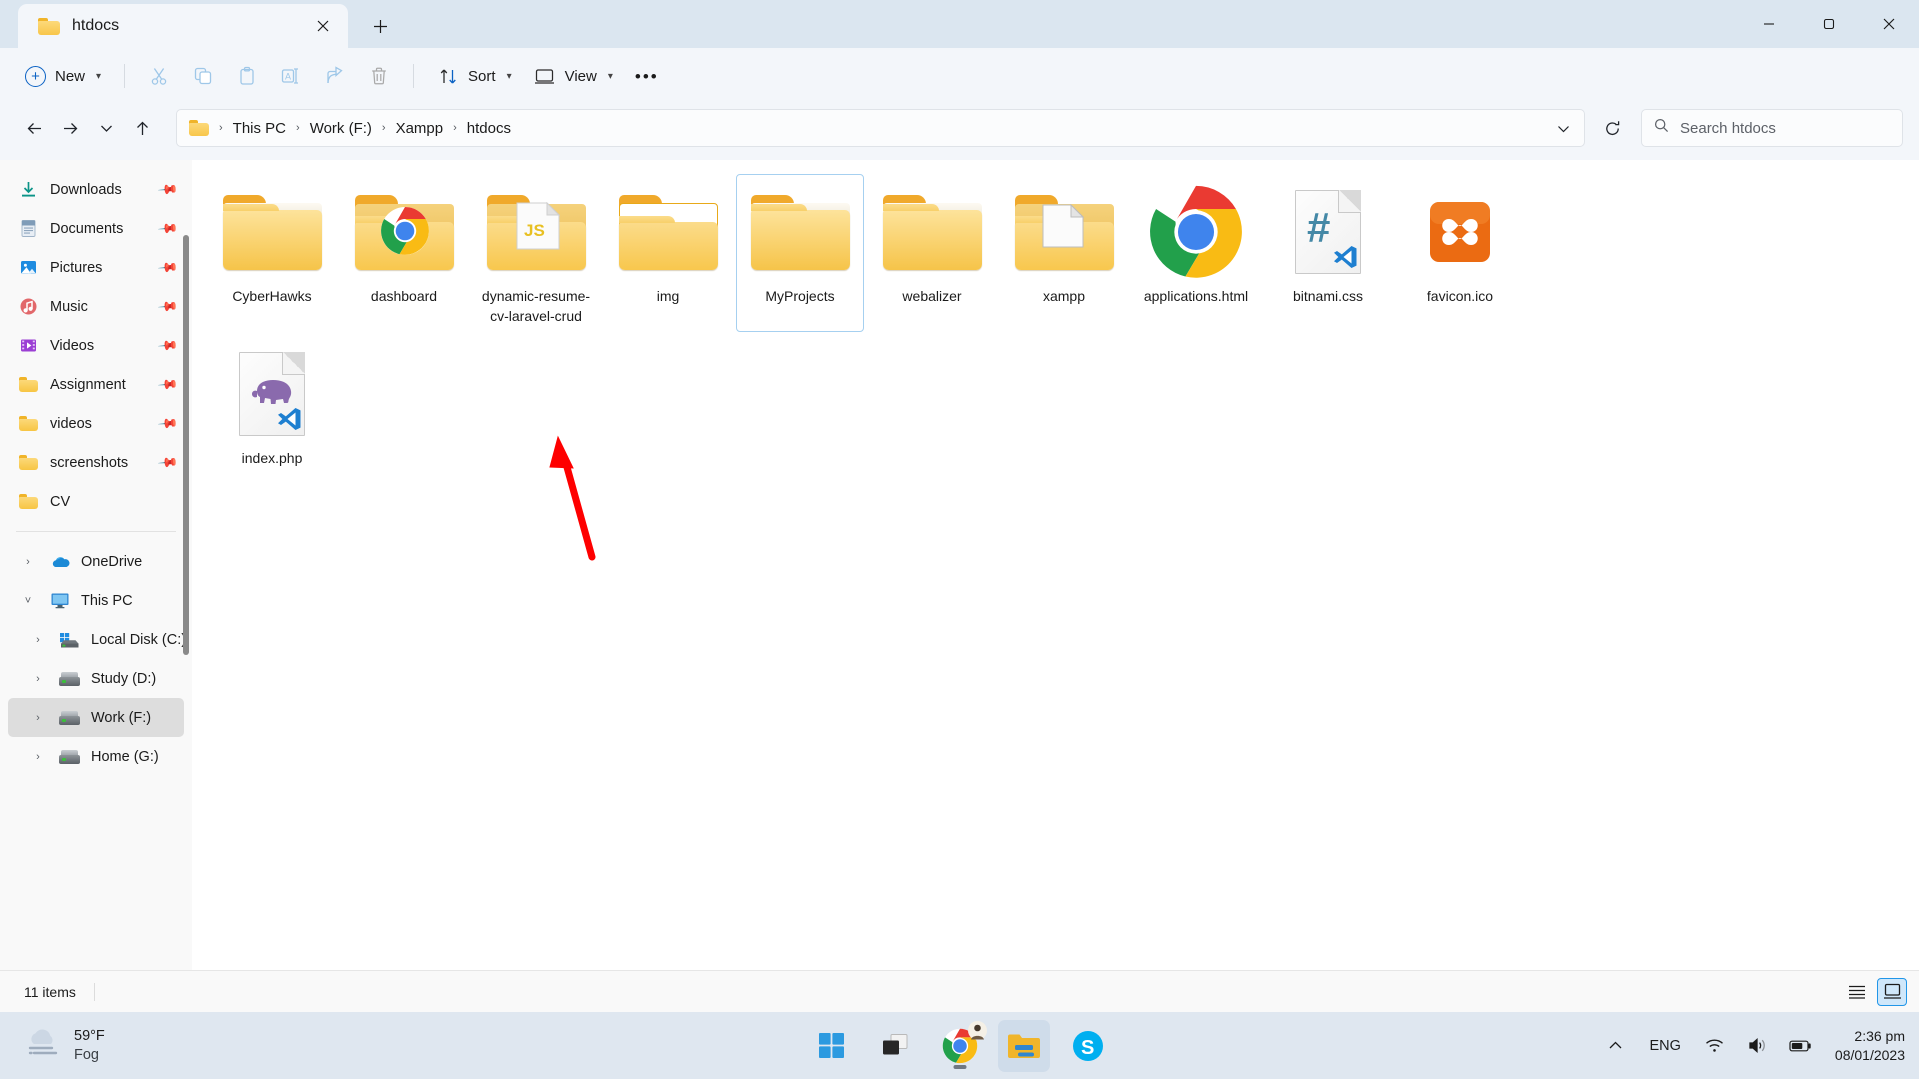 Image resolution: width=1919 pixels, height=1079 pixels. I want to click on sidebar-item-assignment: Assignment 📌, so click(96, 384).